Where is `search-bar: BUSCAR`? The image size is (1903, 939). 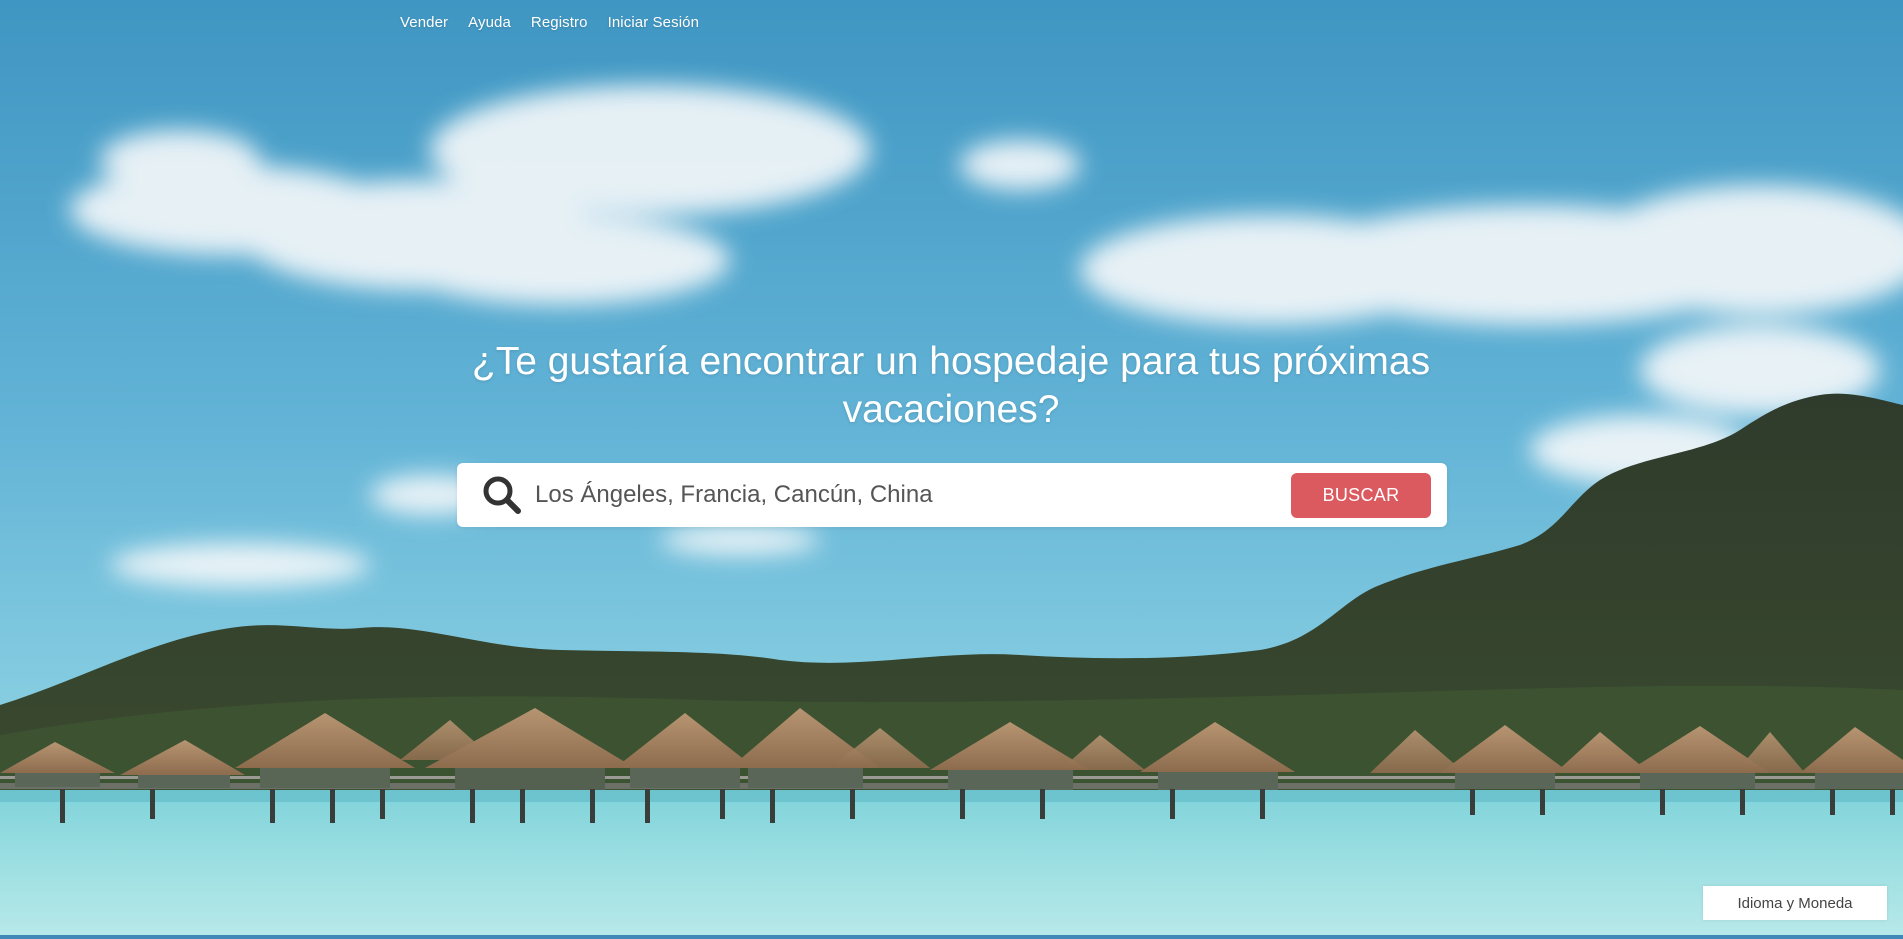 search-bar: BUSCAR is located at coordinates (952, 495).